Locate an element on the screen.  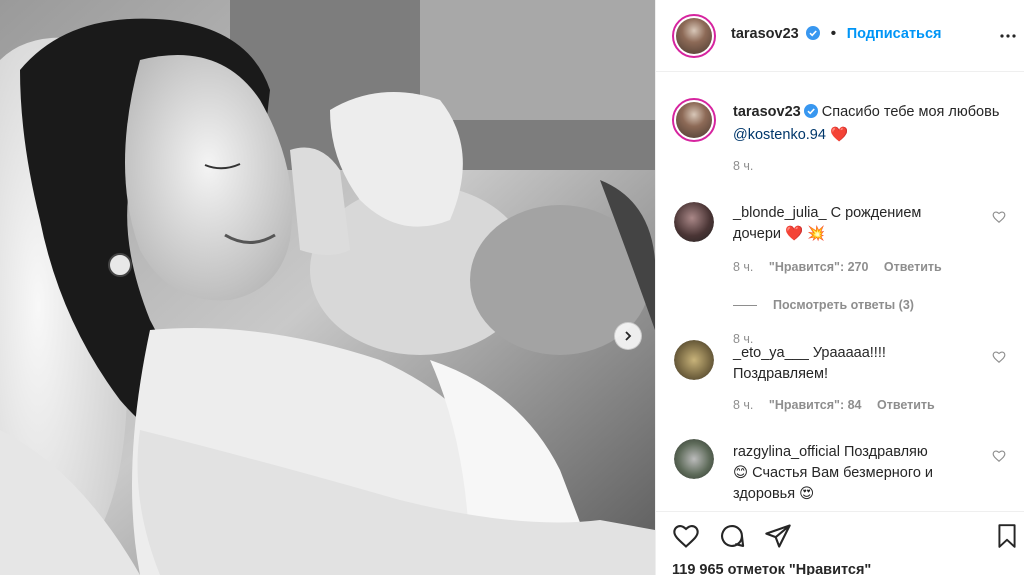
chevron-right-icon is located at coordinates (628, 336).